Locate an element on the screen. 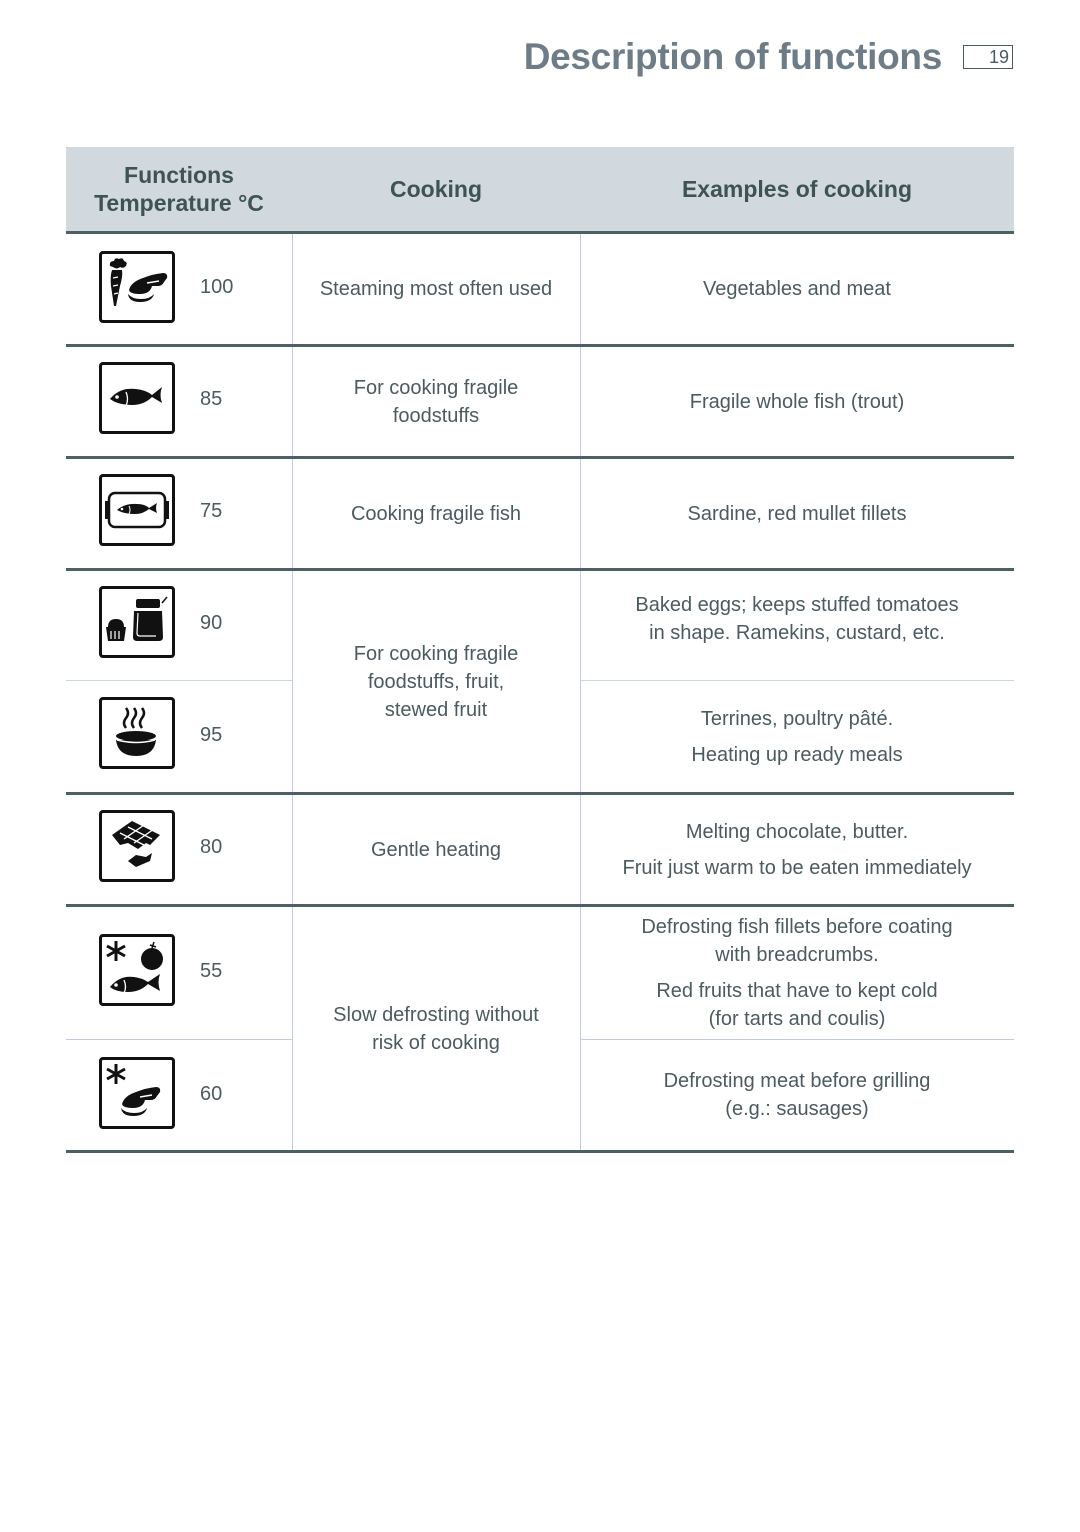  examples-text: Melting chocolate, butter. is located at coordinates (797, 831).